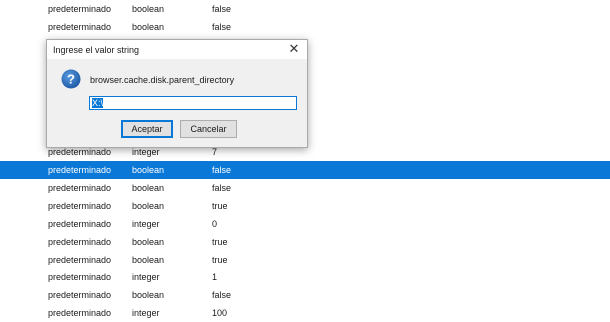 Image resolution: width=610 pixels, height=322 pixels. What do you see at coordinates (96, 50) in the screenshot?
I see `dialog-title: Ingrese el valor string` at bounding box center [96, 50].